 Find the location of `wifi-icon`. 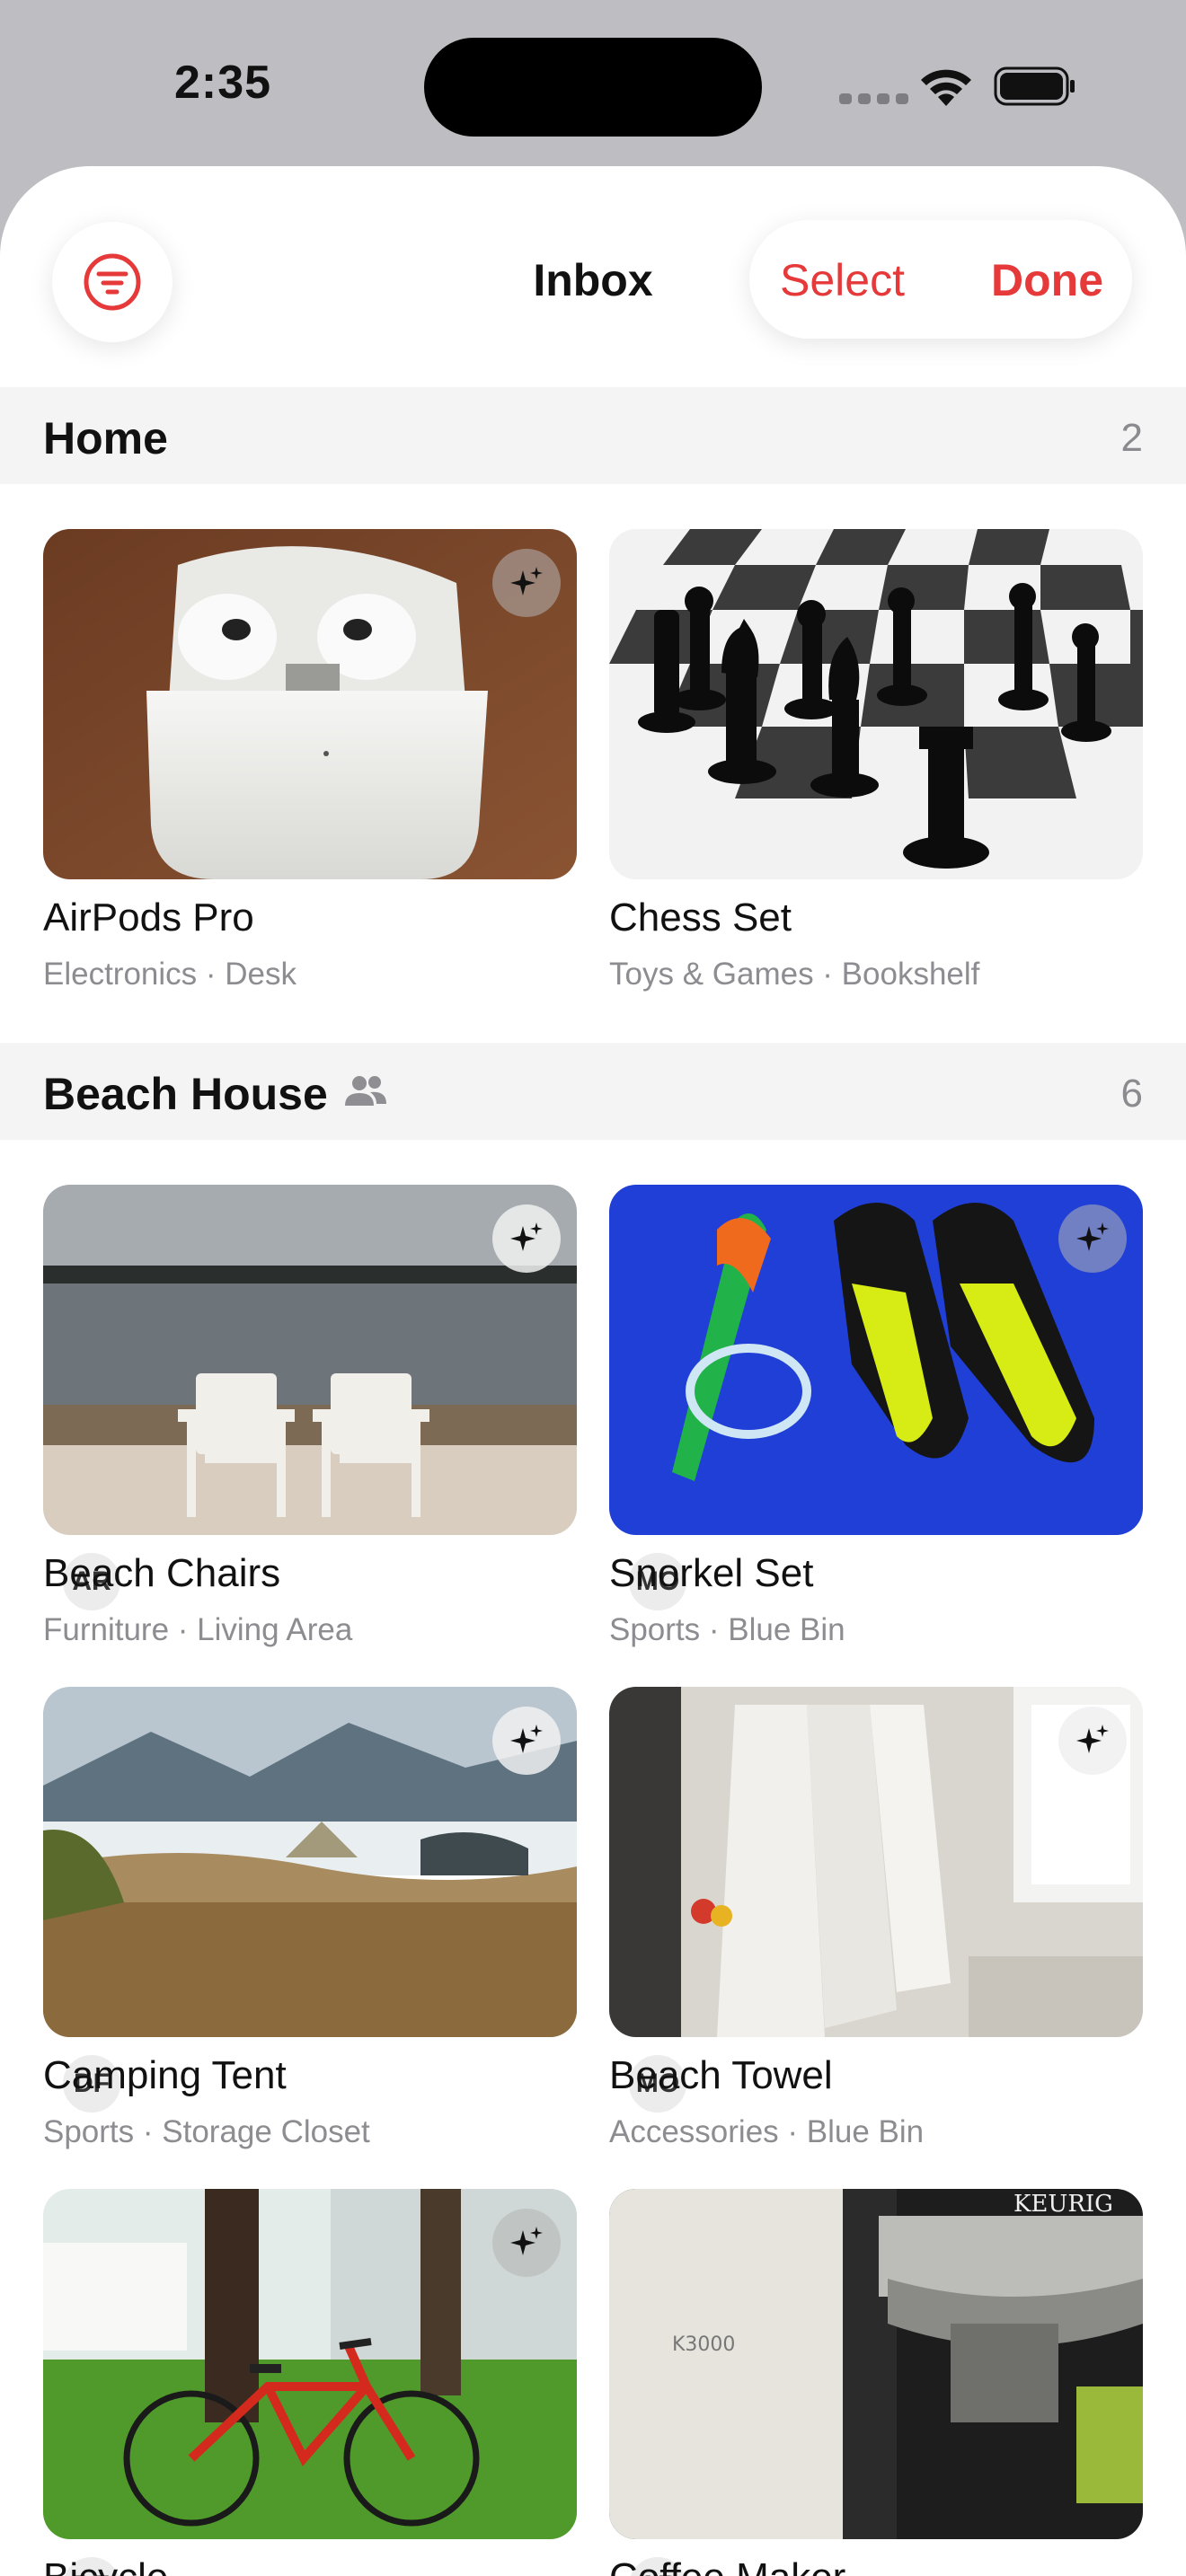

wifi-icon is located at coordinates (946, 87).